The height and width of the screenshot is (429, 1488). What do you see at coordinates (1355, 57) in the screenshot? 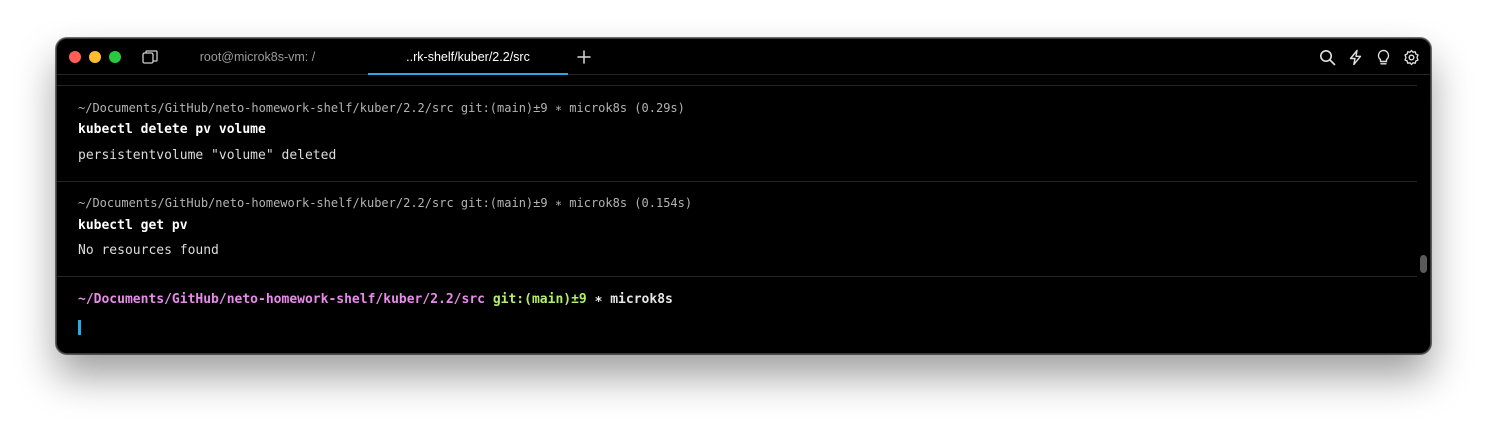
I see `bolt-icon` at bounding box center [1355, 57].